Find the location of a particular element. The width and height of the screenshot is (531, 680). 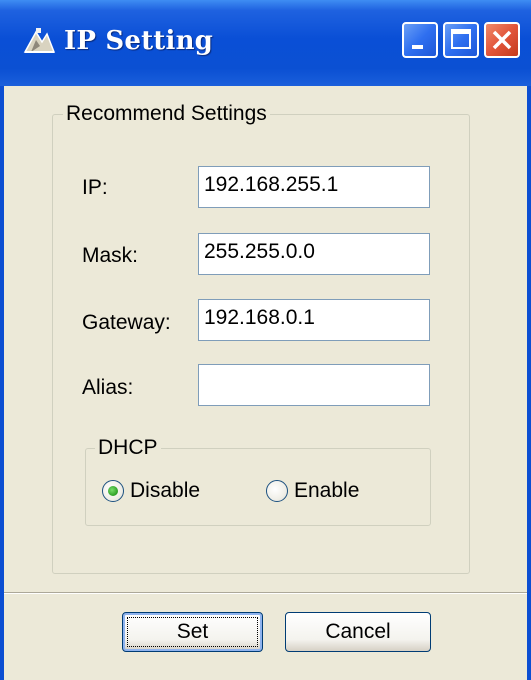

window-border-right is located at coordinates (529, 383).